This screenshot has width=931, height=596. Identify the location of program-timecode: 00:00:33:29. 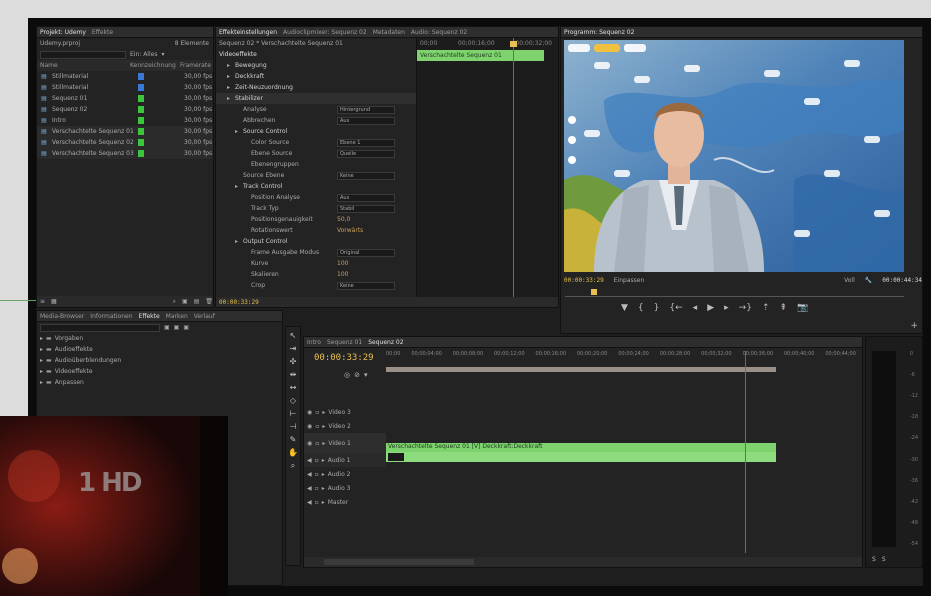
(584, 280).